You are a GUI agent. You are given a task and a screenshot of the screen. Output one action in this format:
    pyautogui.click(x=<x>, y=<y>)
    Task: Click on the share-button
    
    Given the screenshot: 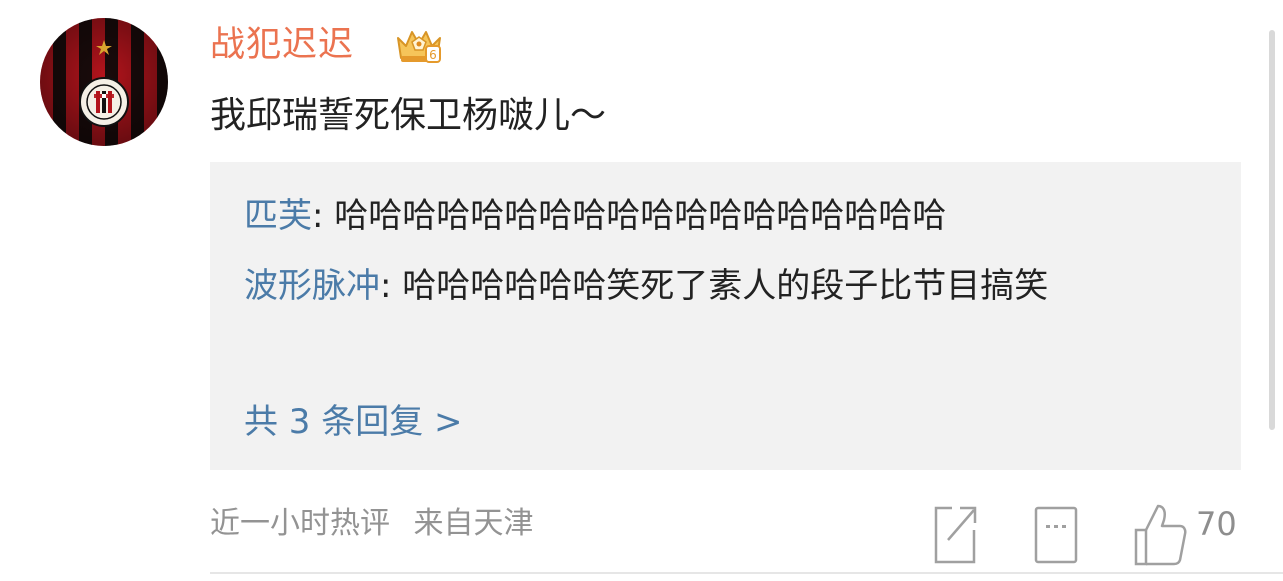 What is the action you would take?
    pyautogui.click(x=955, y=533)
    